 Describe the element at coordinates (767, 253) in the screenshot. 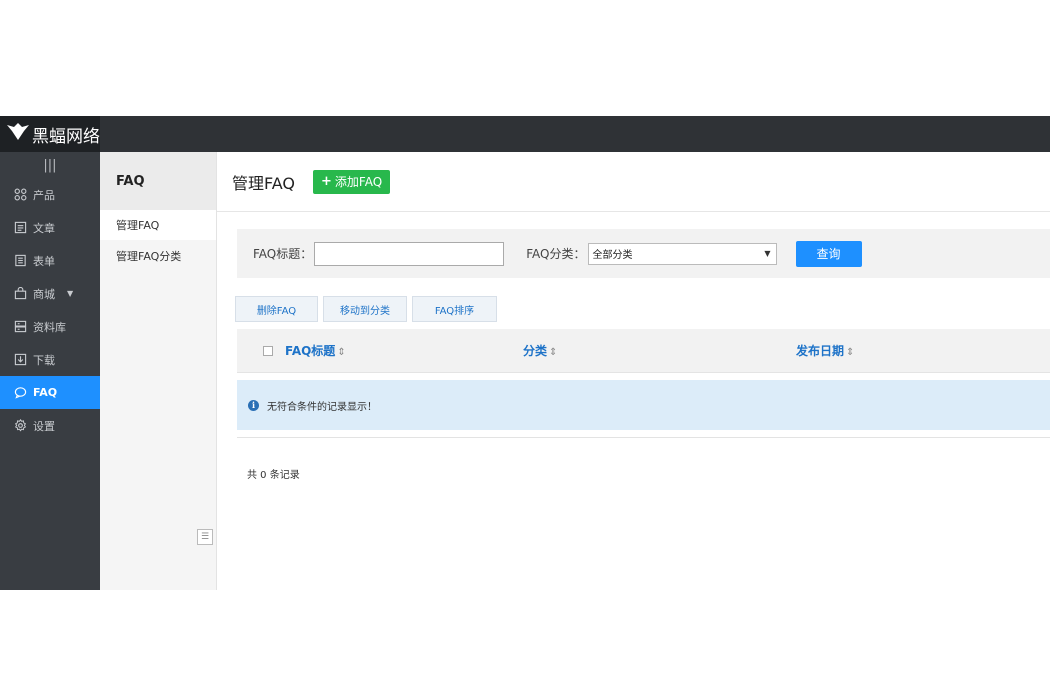

I see `dropdown-arrow-icon: ▼` at that location.